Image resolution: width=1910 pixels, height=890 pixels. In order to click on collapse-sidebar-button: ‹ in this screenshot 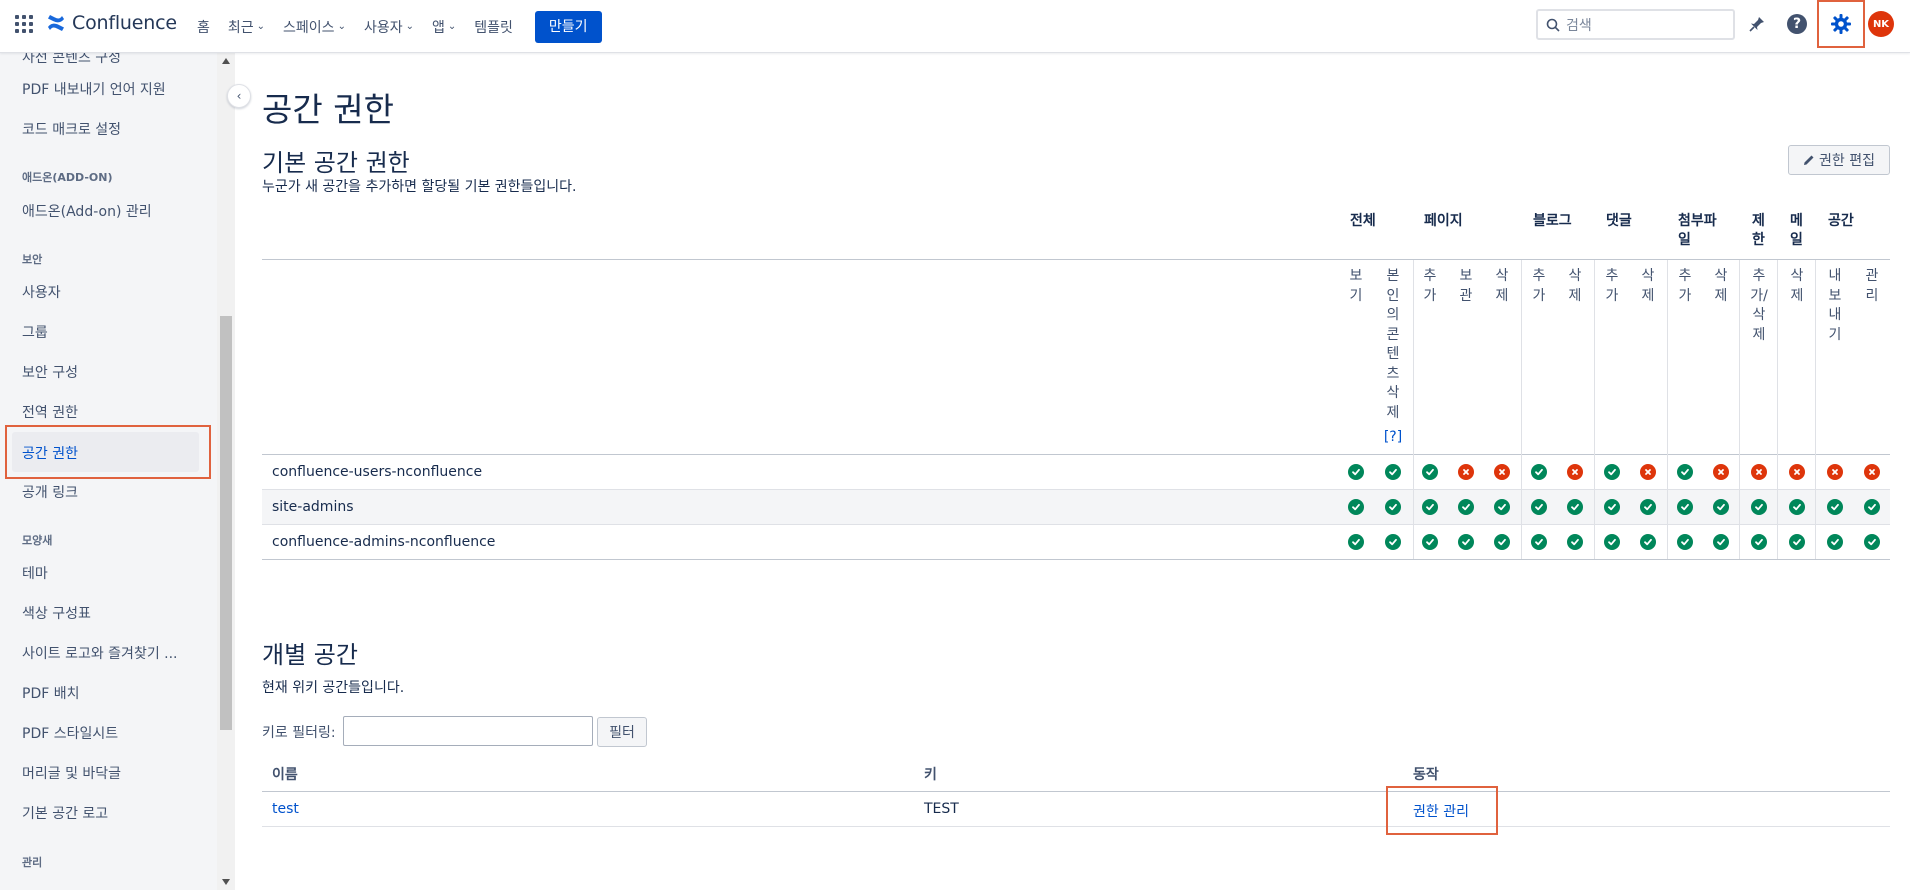, I will do `click(239, 96)`.